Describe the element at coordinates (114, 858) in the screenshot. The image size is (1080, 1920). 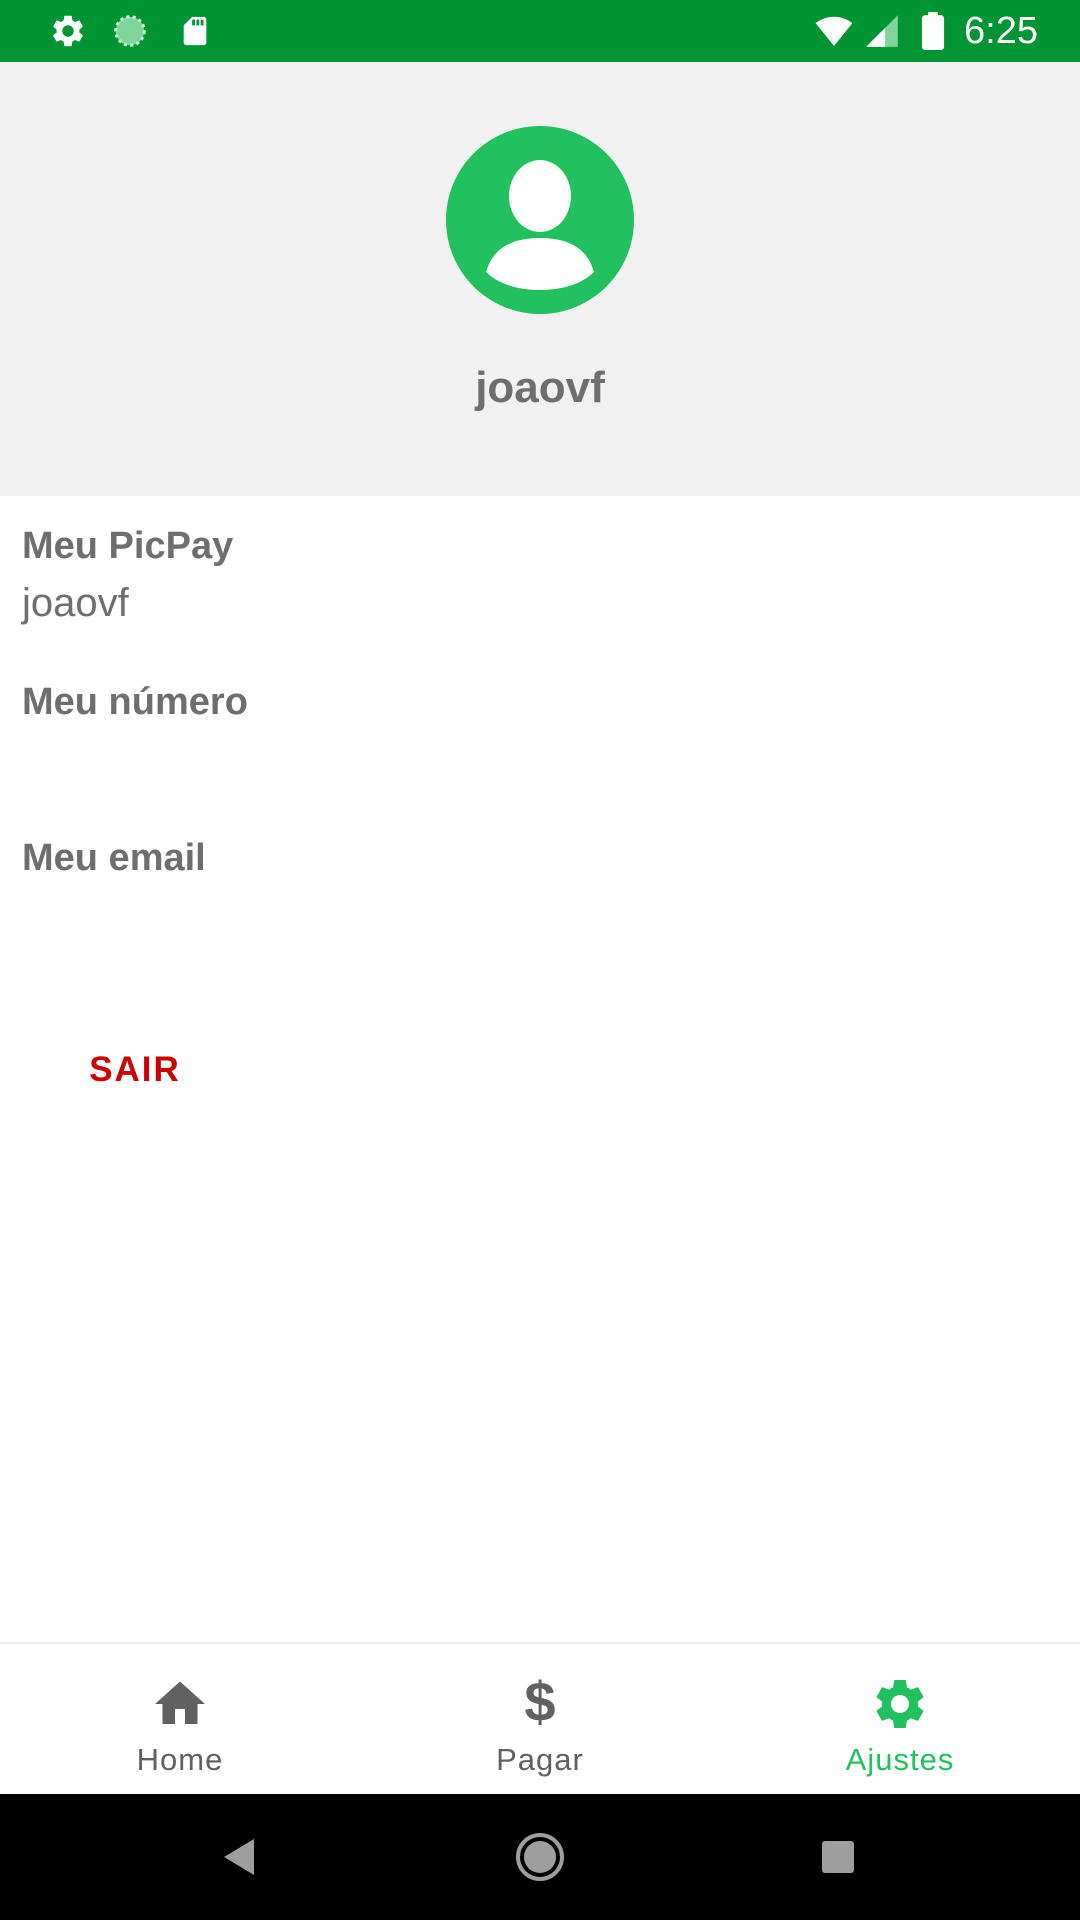
I see `email-label: Meu email` at that location.